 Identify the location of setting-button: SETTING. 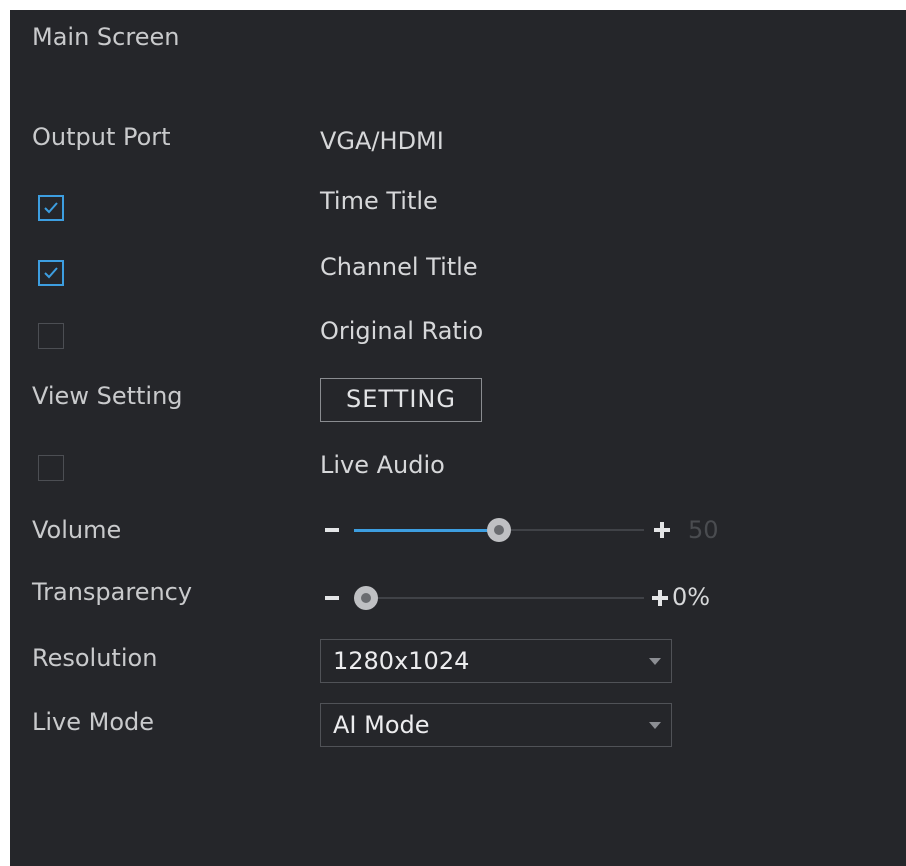
(401, 400).